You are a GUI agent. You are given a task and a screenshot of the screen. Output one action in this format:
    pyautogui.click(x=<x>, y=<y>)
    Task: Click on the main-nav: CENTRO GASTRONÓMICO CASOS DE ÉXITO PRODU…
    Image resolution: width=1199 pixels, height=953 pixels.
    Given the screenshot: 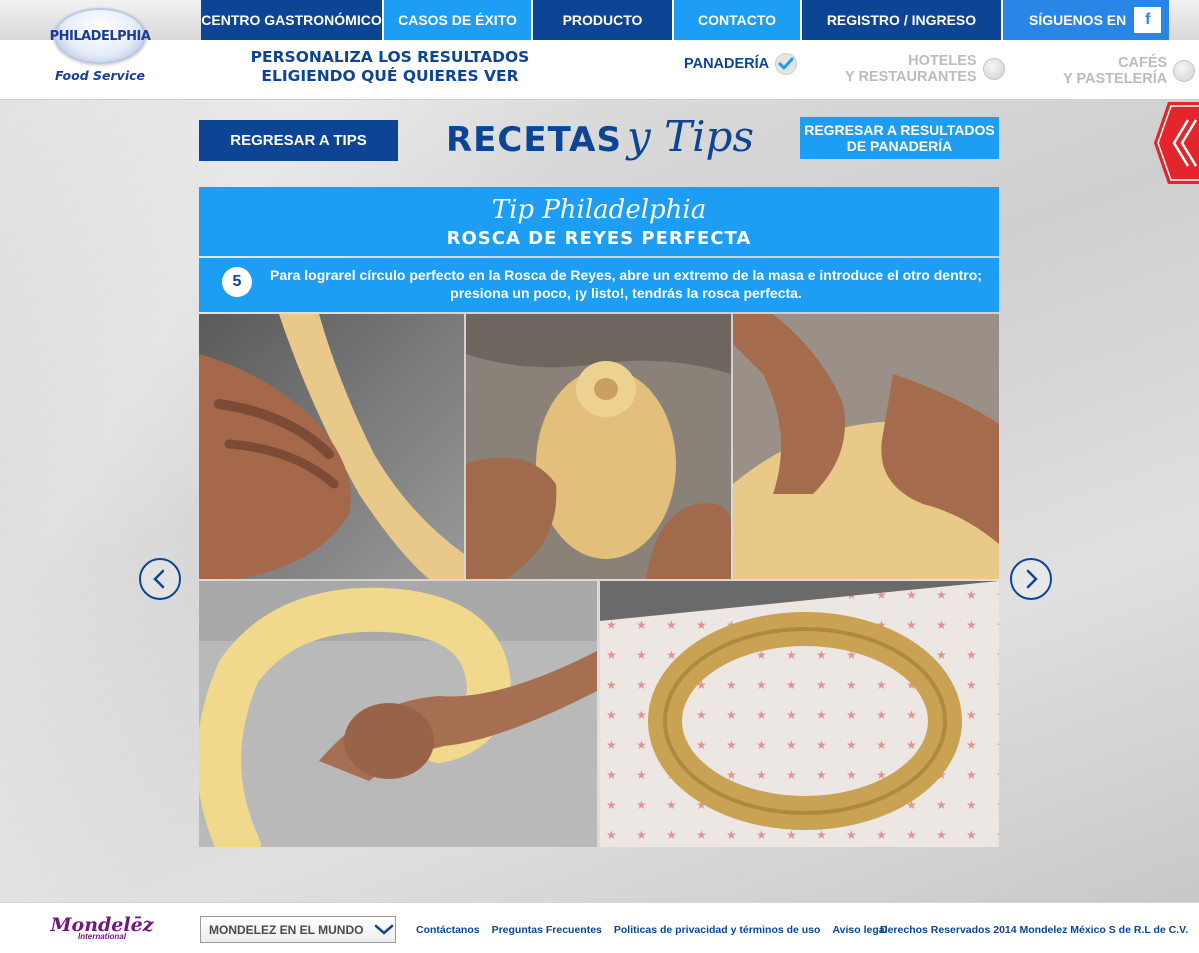 What is the action you would take?
    pyautogui.click(x=685, y=20)
    